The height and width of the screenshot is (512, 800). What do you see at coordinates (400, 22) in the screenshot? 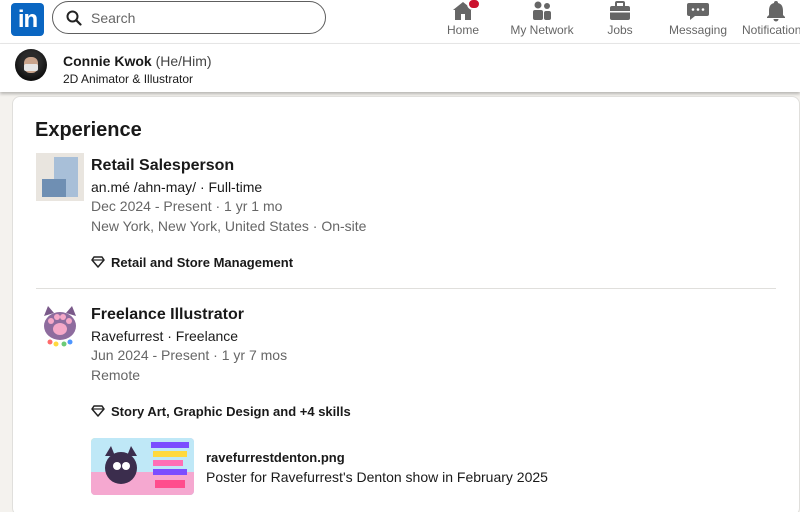
I see `top-nav: in Home My Network Jobs` at bounding box center [400, 22].